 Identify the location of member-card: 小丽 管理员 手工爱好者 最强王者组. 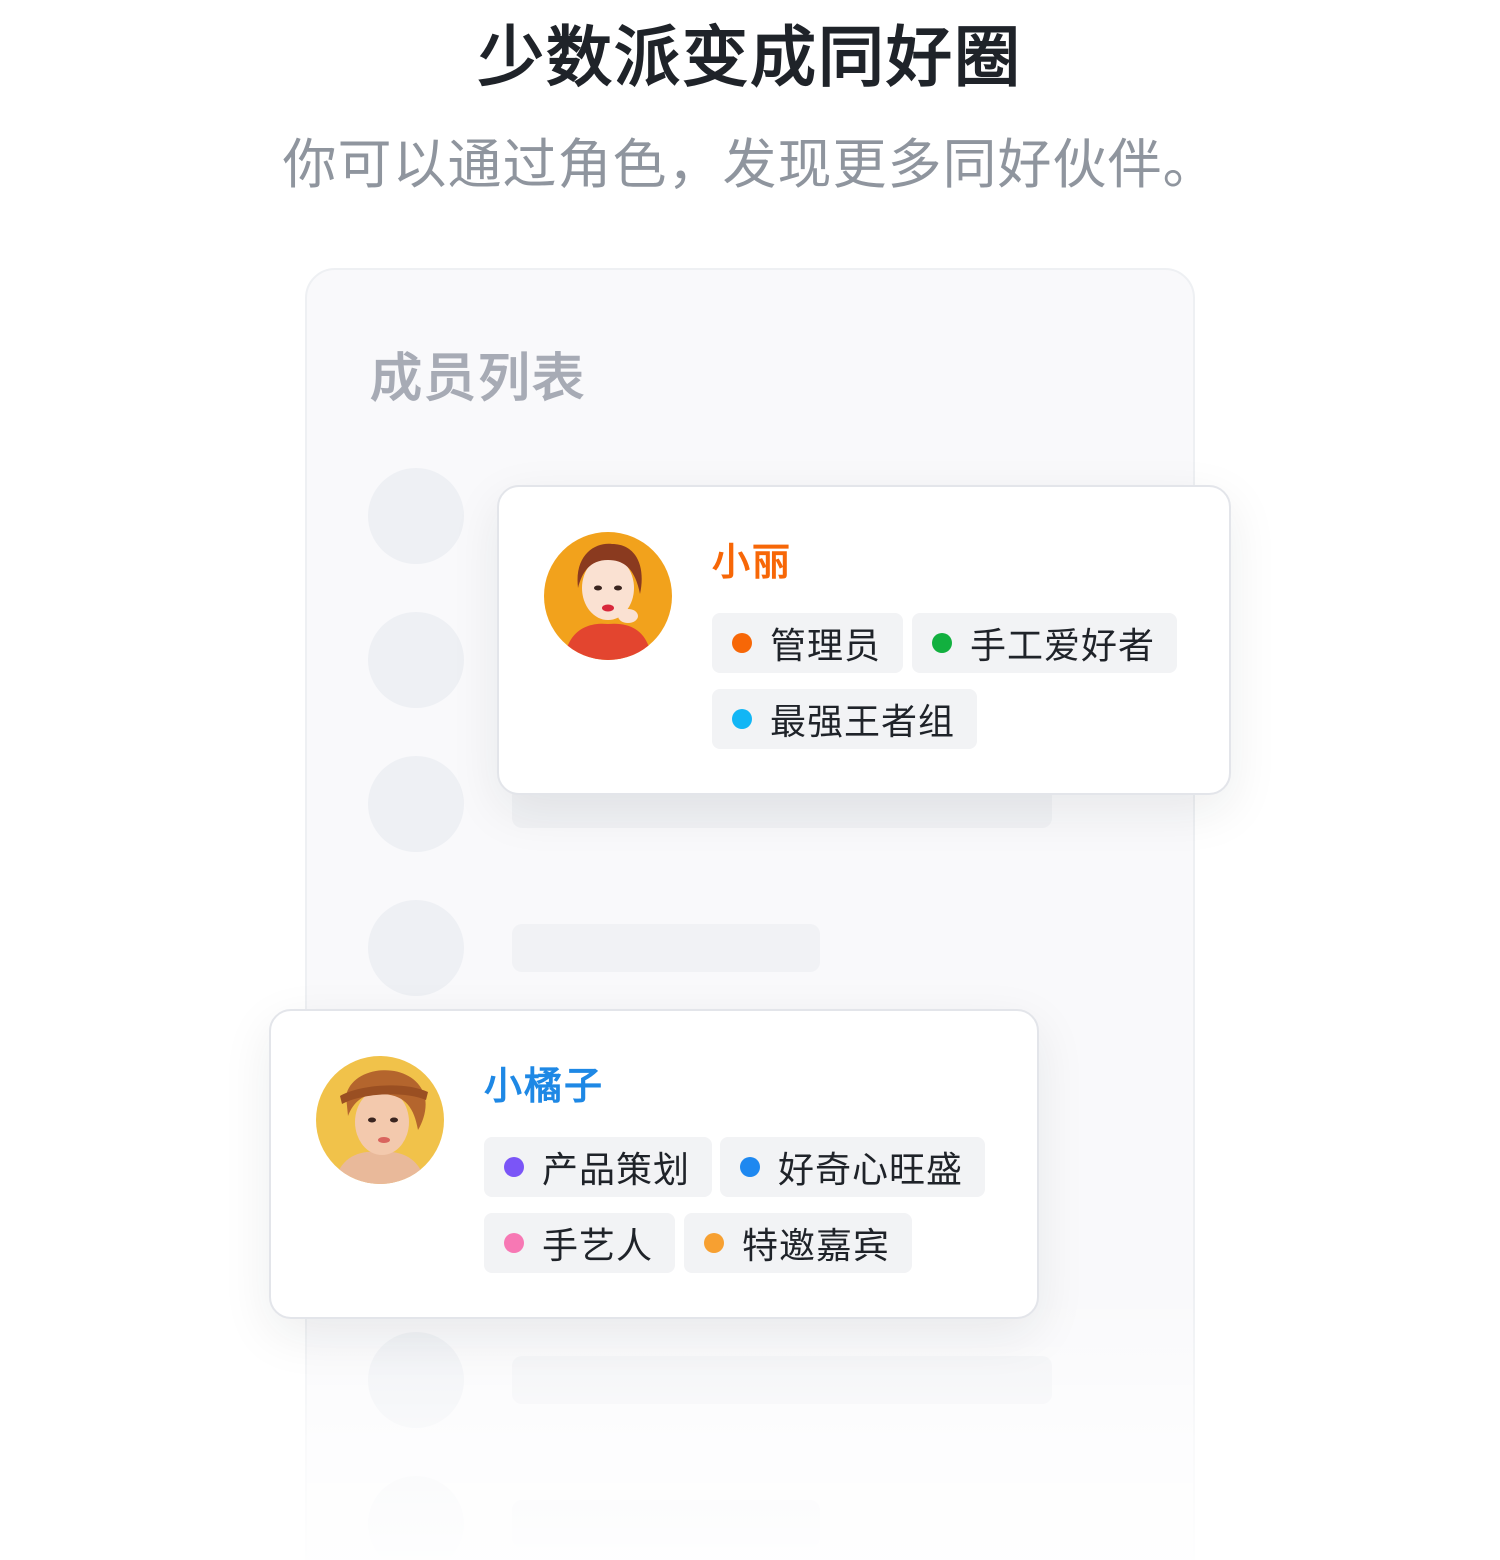
(864, 640).